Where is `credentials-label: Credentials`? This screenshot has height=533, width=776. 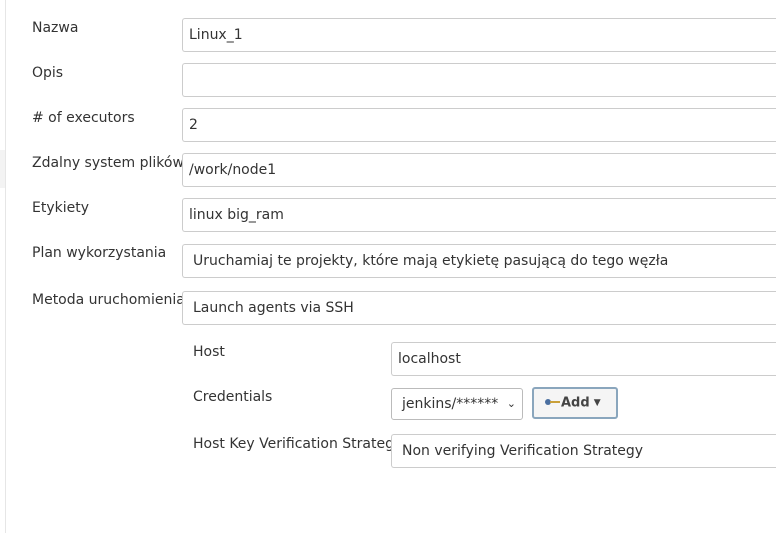
credentials-label: Credentials is located at coordinates (233, 397).